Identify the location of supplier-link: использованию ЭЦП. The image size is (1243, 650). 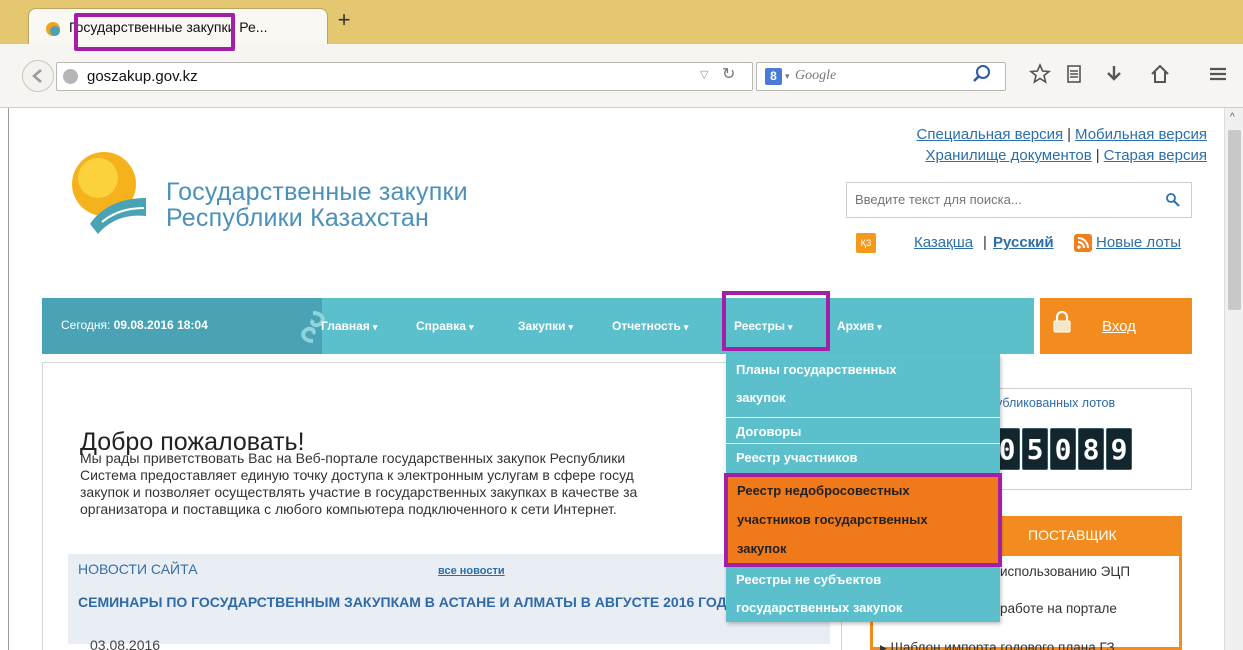
(1065, 571).